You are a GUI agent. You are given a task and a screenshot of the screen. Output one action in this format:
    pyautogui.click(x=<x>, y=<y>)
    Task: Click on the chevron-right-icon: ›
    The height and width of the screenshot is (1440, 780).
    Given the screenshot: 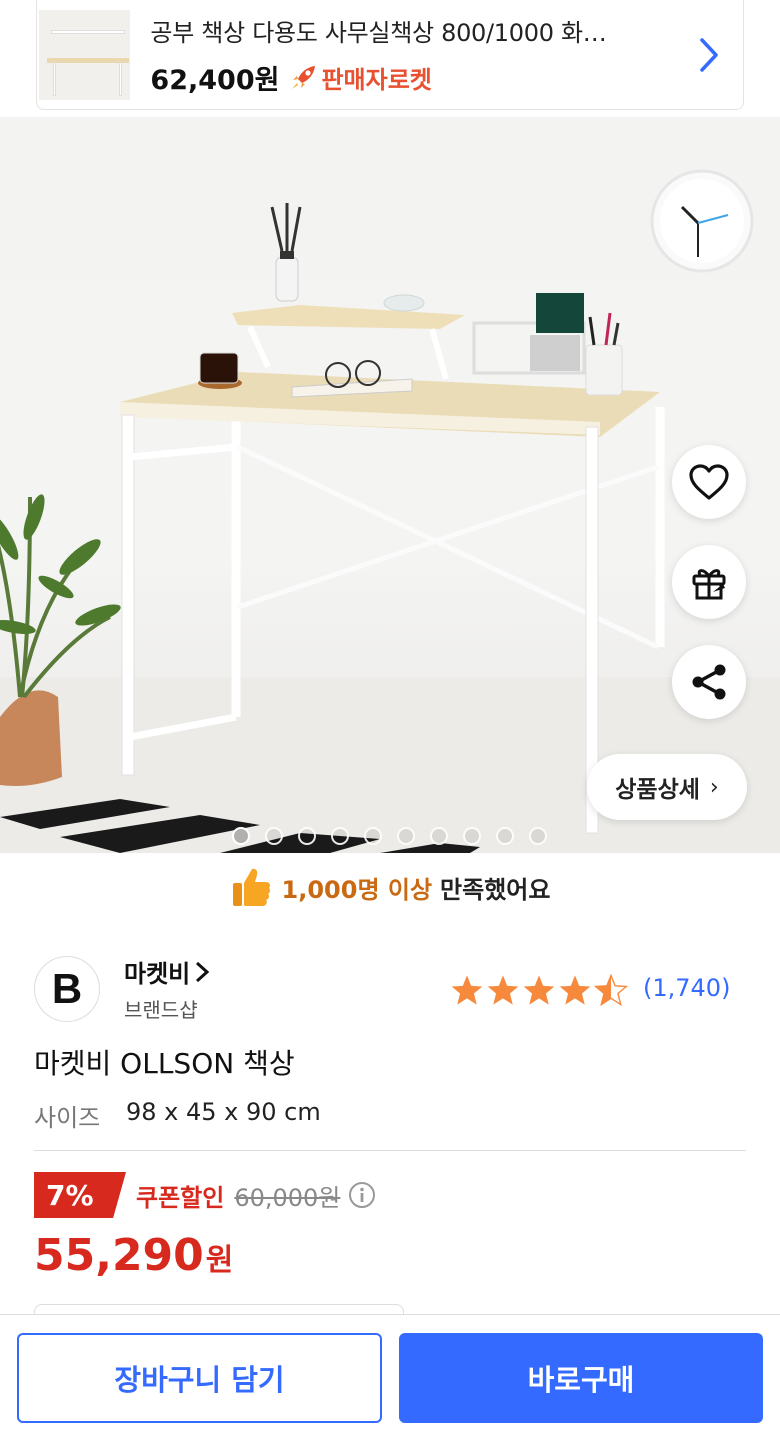 What is the action you would take?
    pyautogui.click(x=714, y=787)
    